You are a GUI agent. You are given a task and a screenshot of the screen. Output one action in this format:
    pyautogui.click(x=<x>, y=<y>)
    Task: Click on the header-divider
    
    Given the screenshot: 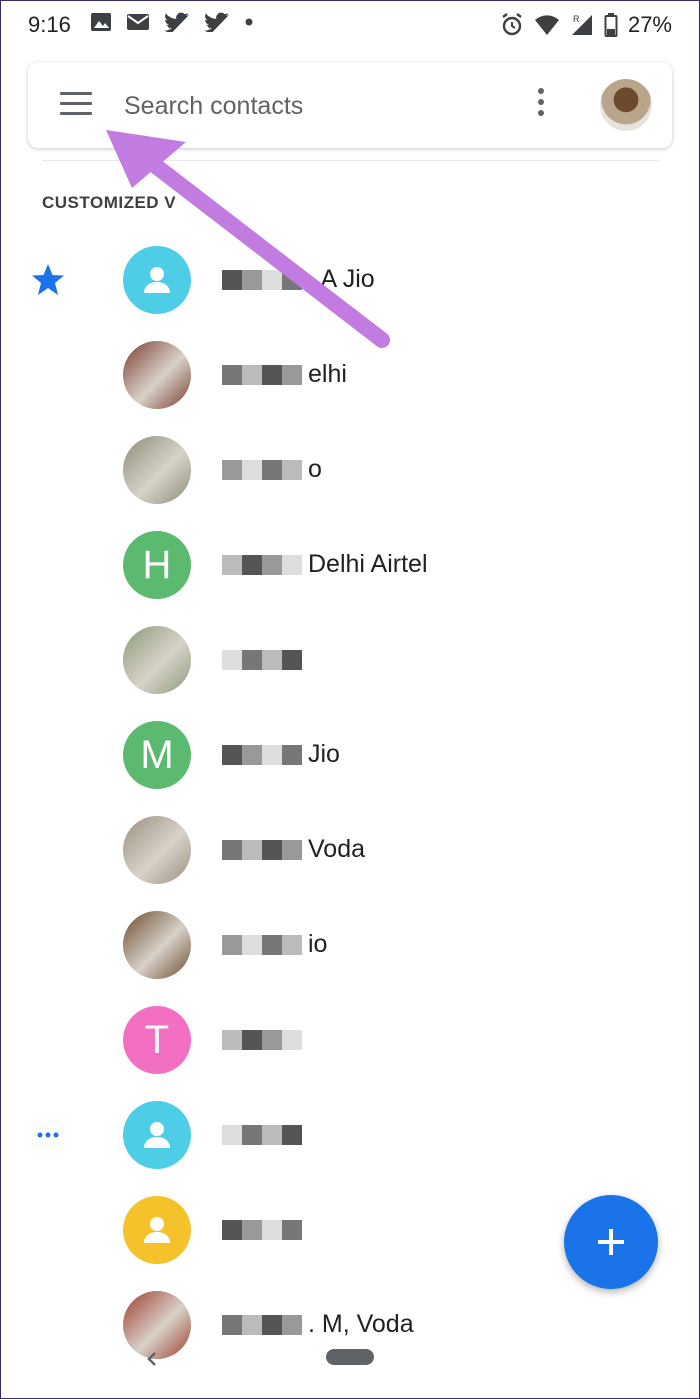 What is the action you would take?
    pyautogui.click(x=351, y=160)
    